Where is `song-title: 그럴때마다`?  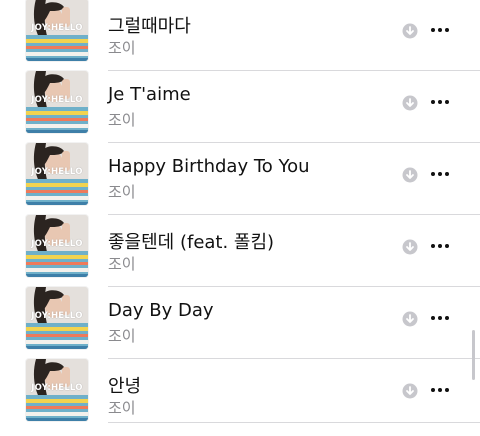 song-title: 그럴때마다 is located at coordinates (149, 26).